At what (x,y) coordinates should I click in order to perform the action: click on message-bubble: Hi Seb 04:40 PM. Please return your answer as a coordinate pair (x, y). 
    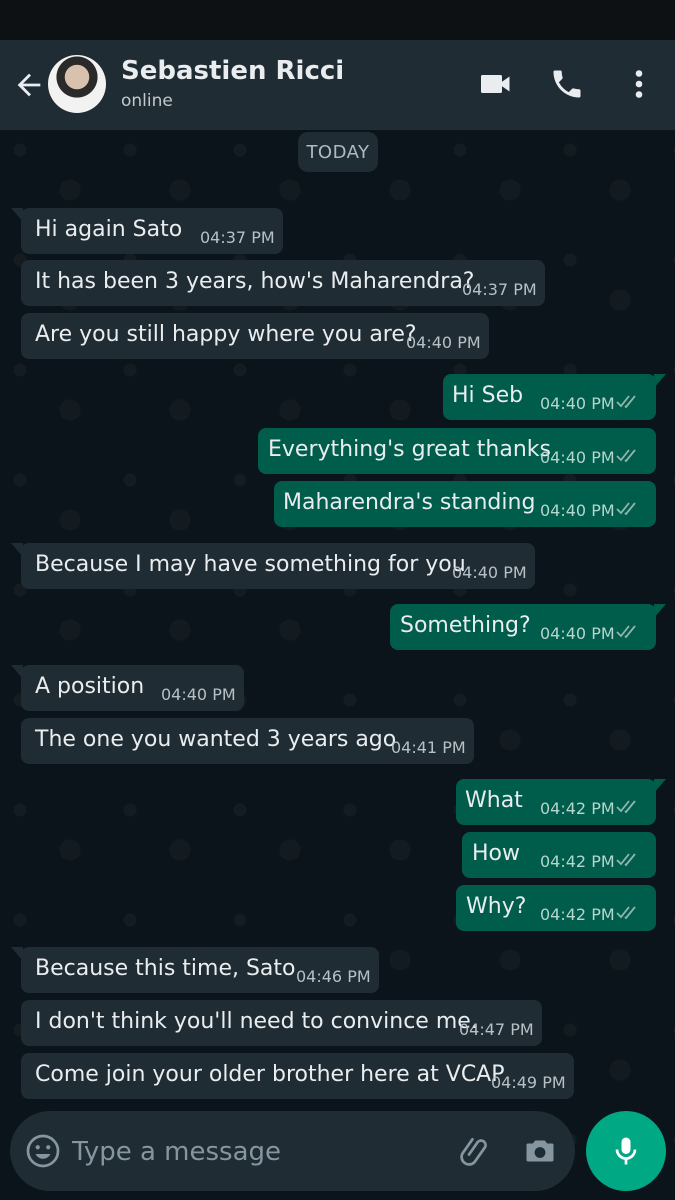
    Looking at the image, I should click on (554, 397).